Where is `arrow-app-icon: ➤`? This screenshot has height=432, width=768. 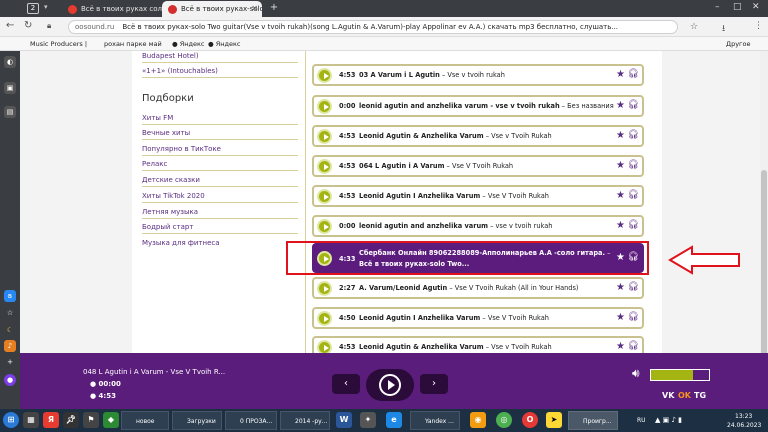 arrow-app-icon: ➤ is located at coordinates (554, 420).